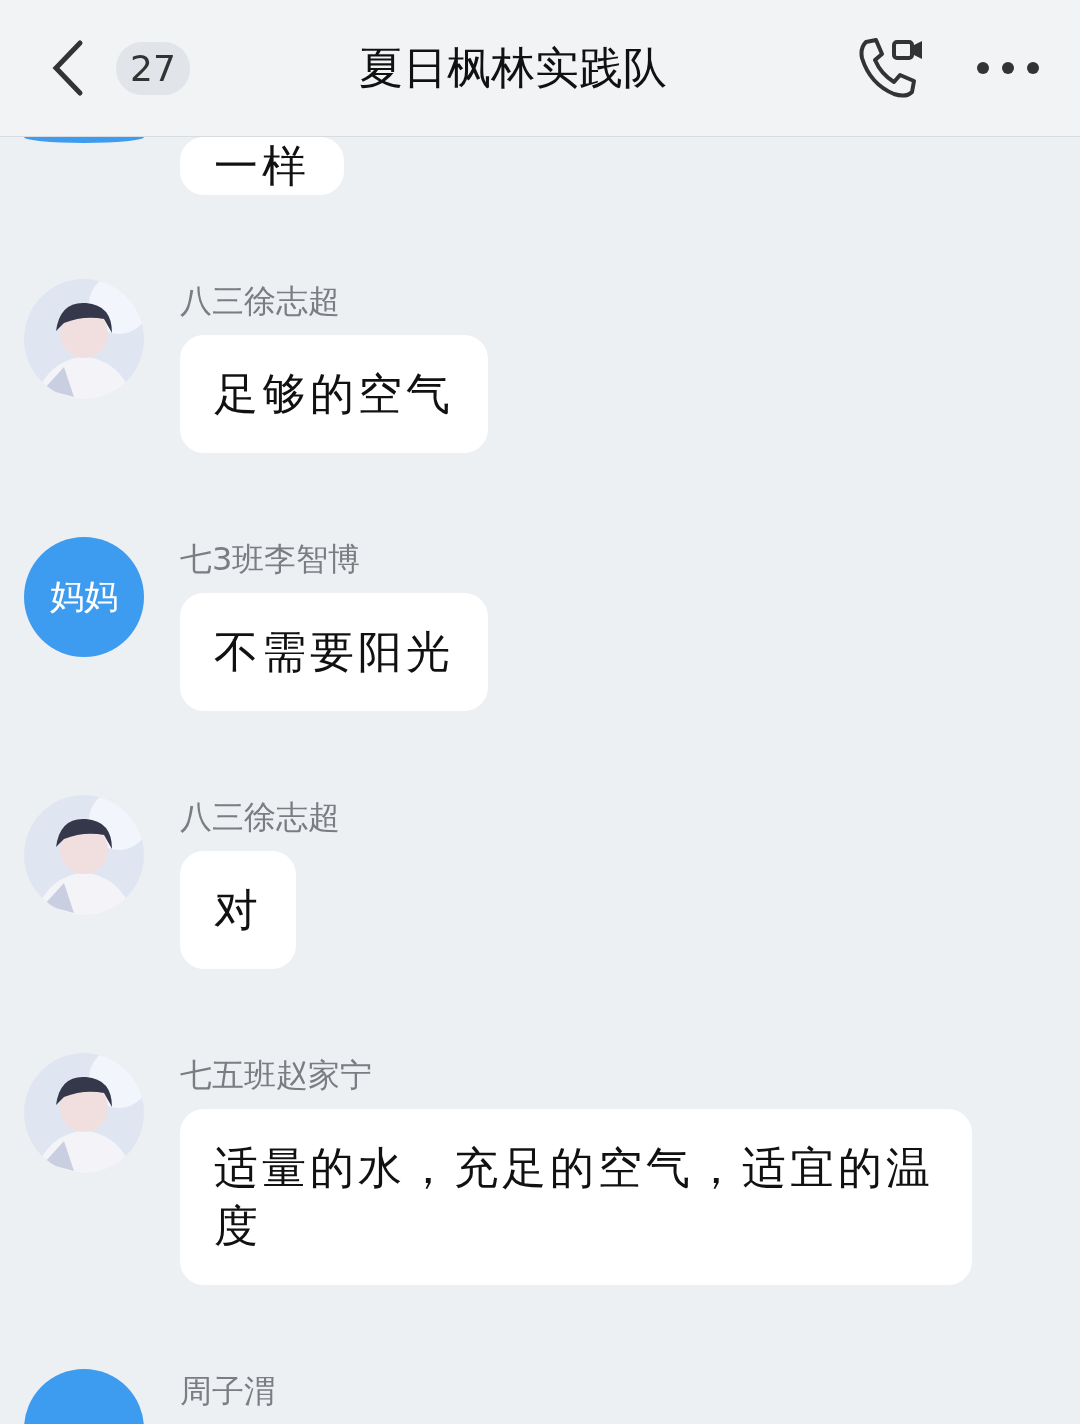 This screenshot has height=1424, width=1080. I want to click on chat-title: 夏日枫林实践队, so click(512, 67).